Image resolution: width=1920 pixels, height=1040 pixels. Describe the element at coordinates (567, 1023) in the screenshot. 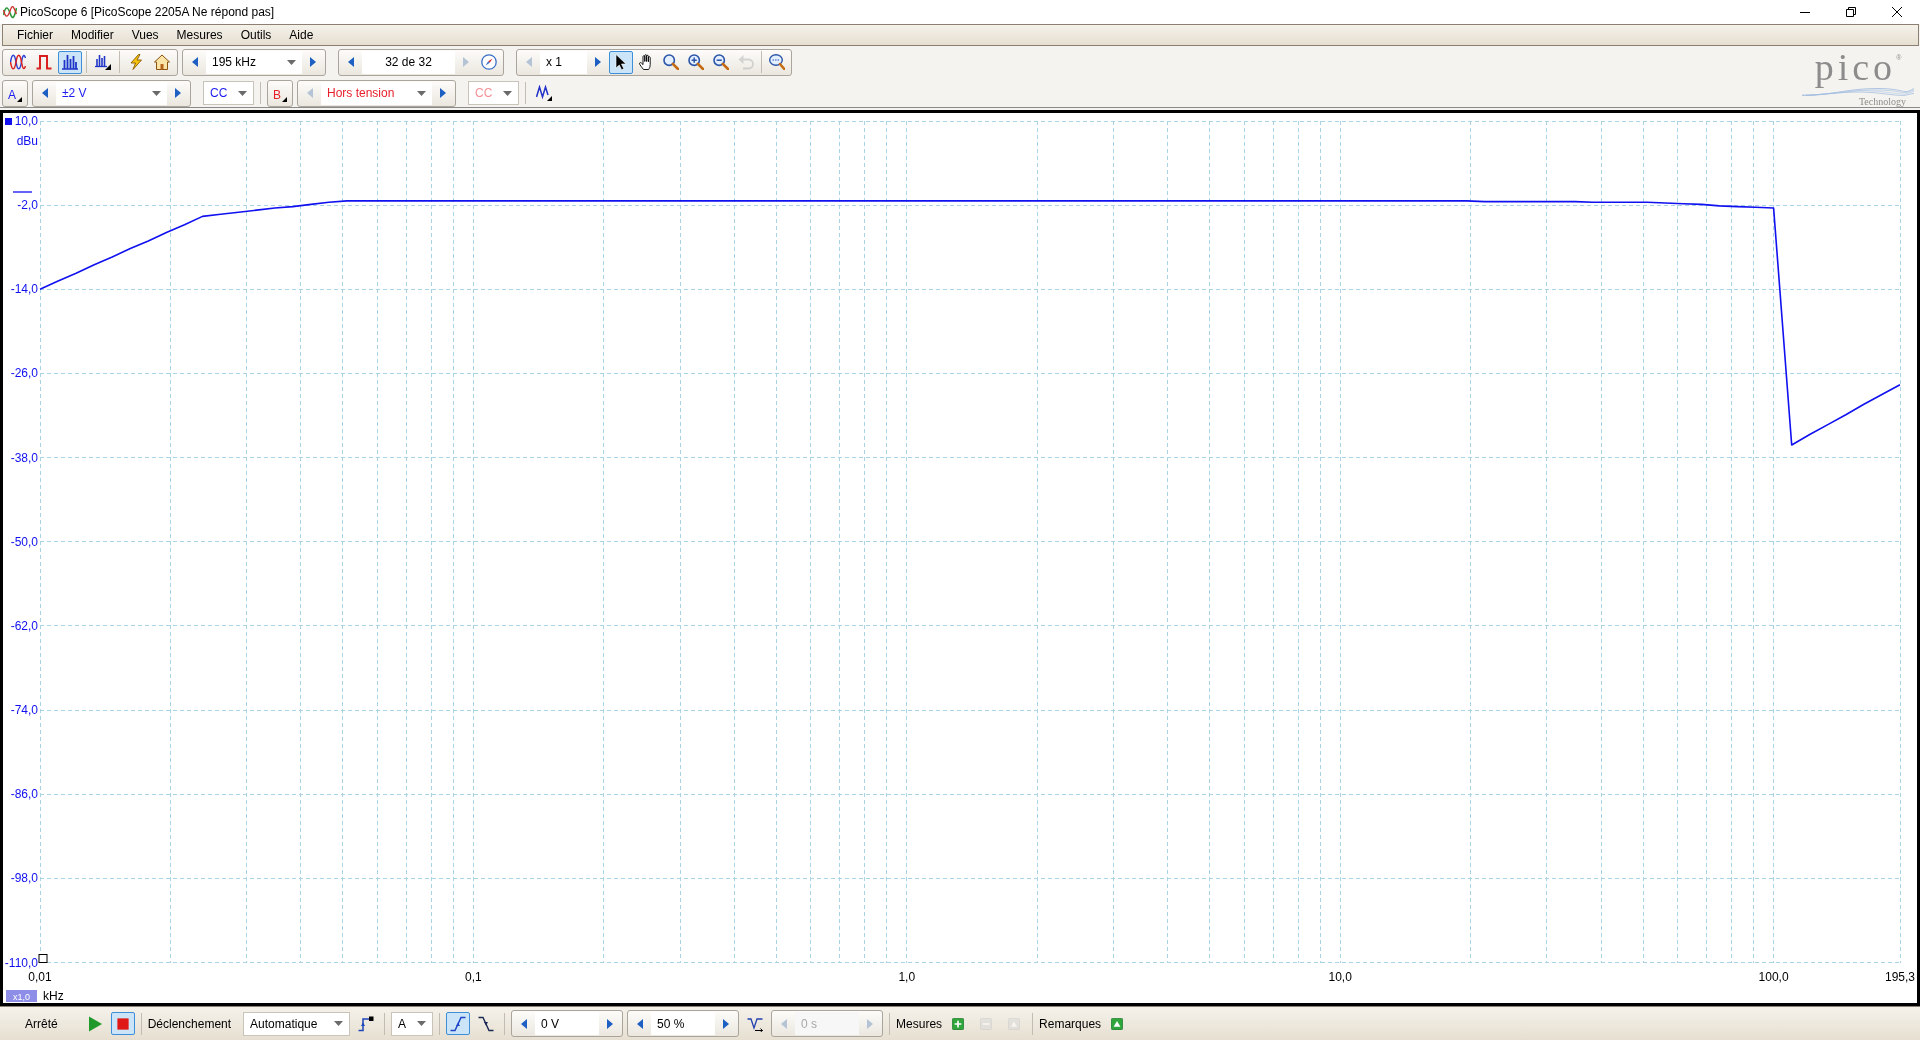

I see `threshold-field: 0 V` at that location.